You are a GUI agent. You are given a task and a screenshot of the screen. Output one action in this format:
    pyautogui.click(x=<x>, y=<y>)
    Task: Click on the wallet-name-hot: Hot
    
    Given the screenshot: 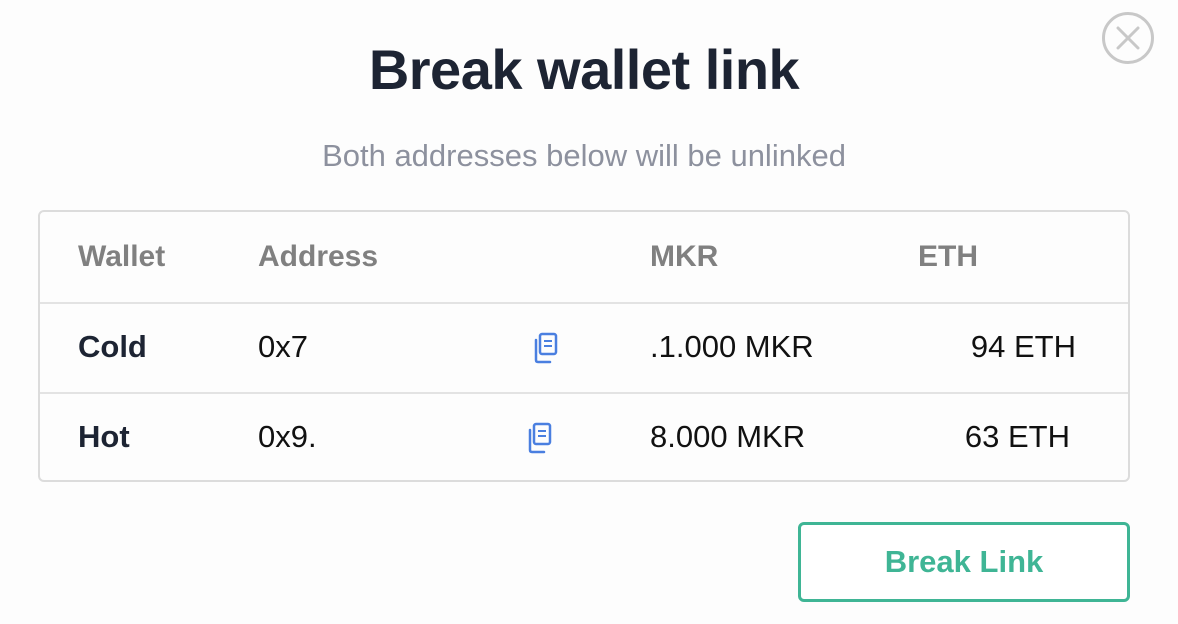 What is the action you would take?
    pyautogui.click(x=104, y=436)
    